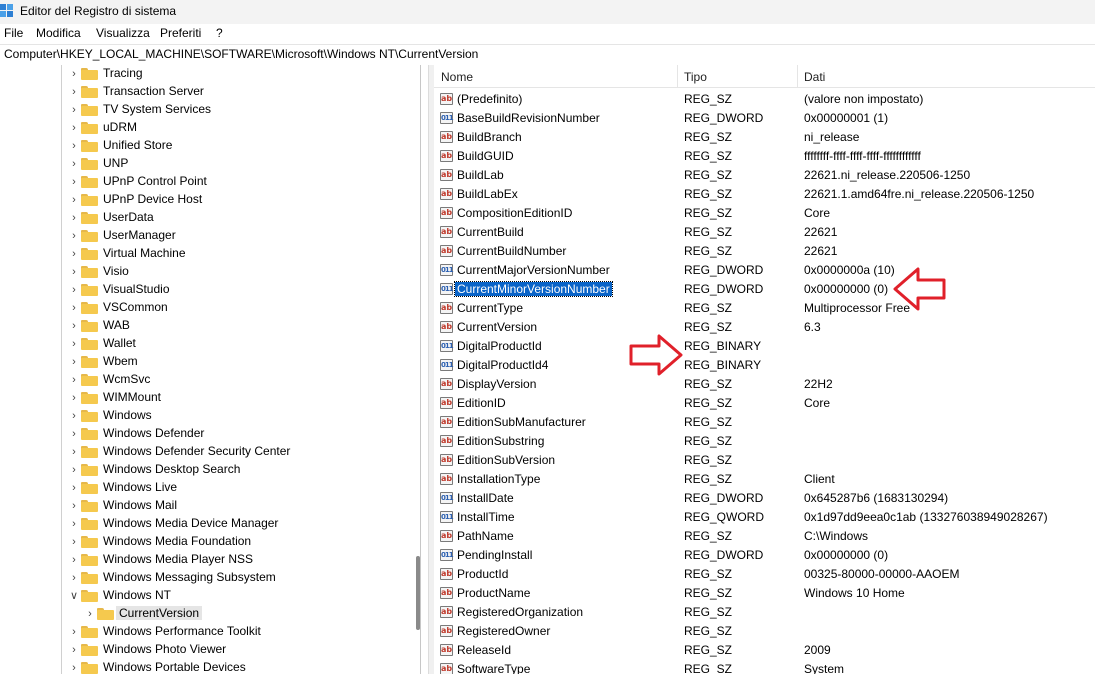 The image size is (1095, 674). What do you see at coordinates (214, 272) in the screenshot?
I see `tree-item: › Visio` at bounding box center [214, 272].